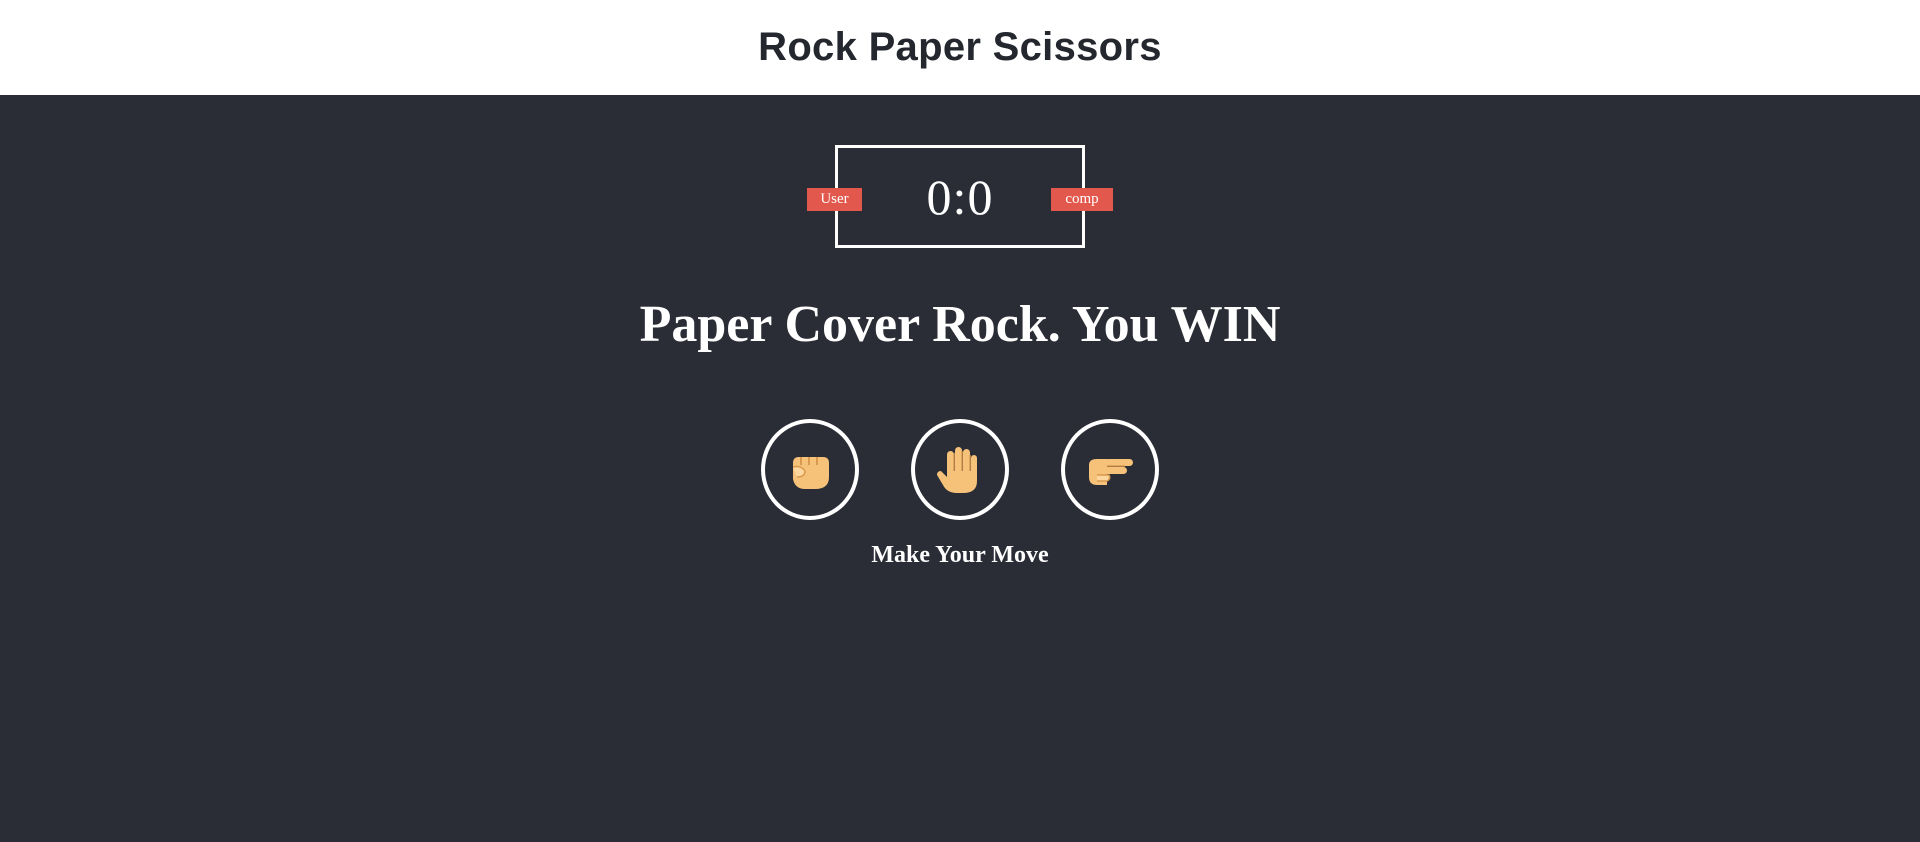  I want to click on rock-button, so click(810, 469).